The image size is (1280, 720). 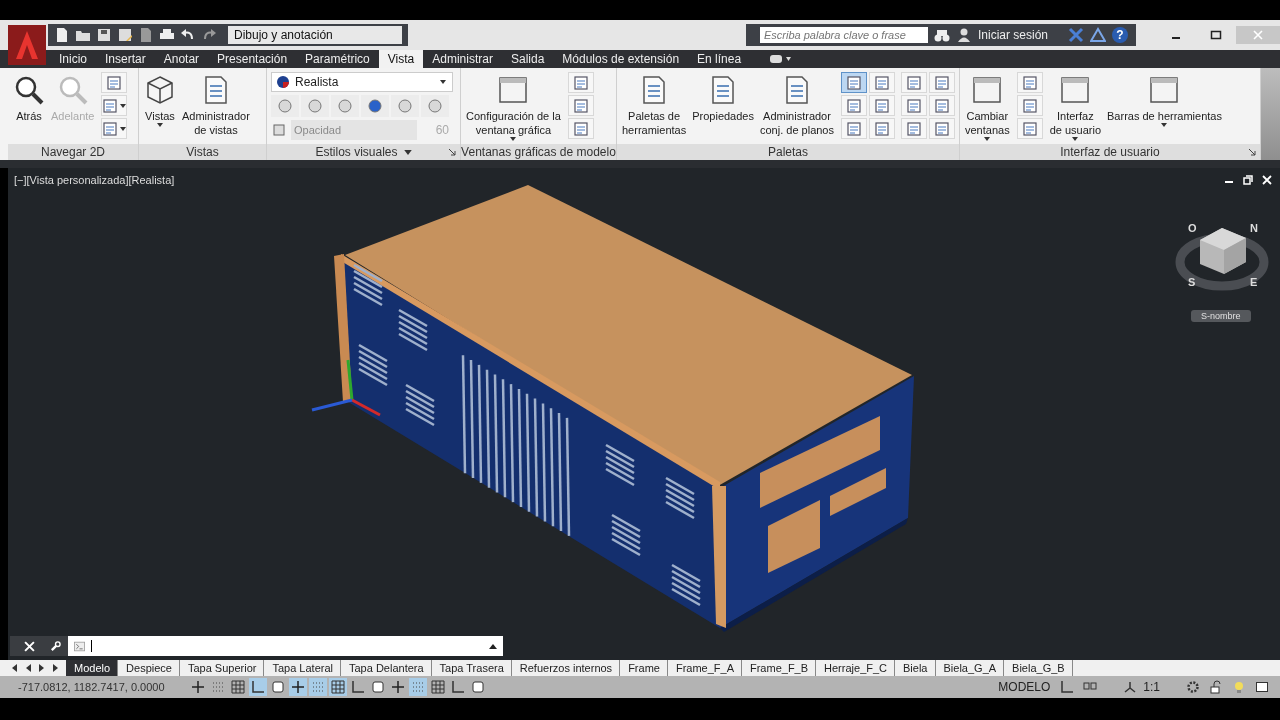 I want to click on save-icon, so click(x=104, y=35).